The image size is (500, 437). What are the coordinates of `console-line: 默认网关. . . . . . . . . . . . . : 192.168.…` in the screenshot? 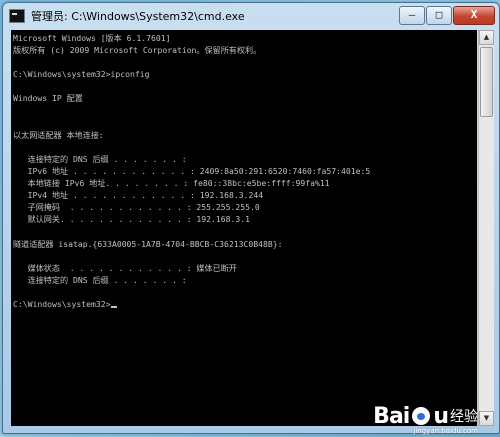 It's located at (132, 219).